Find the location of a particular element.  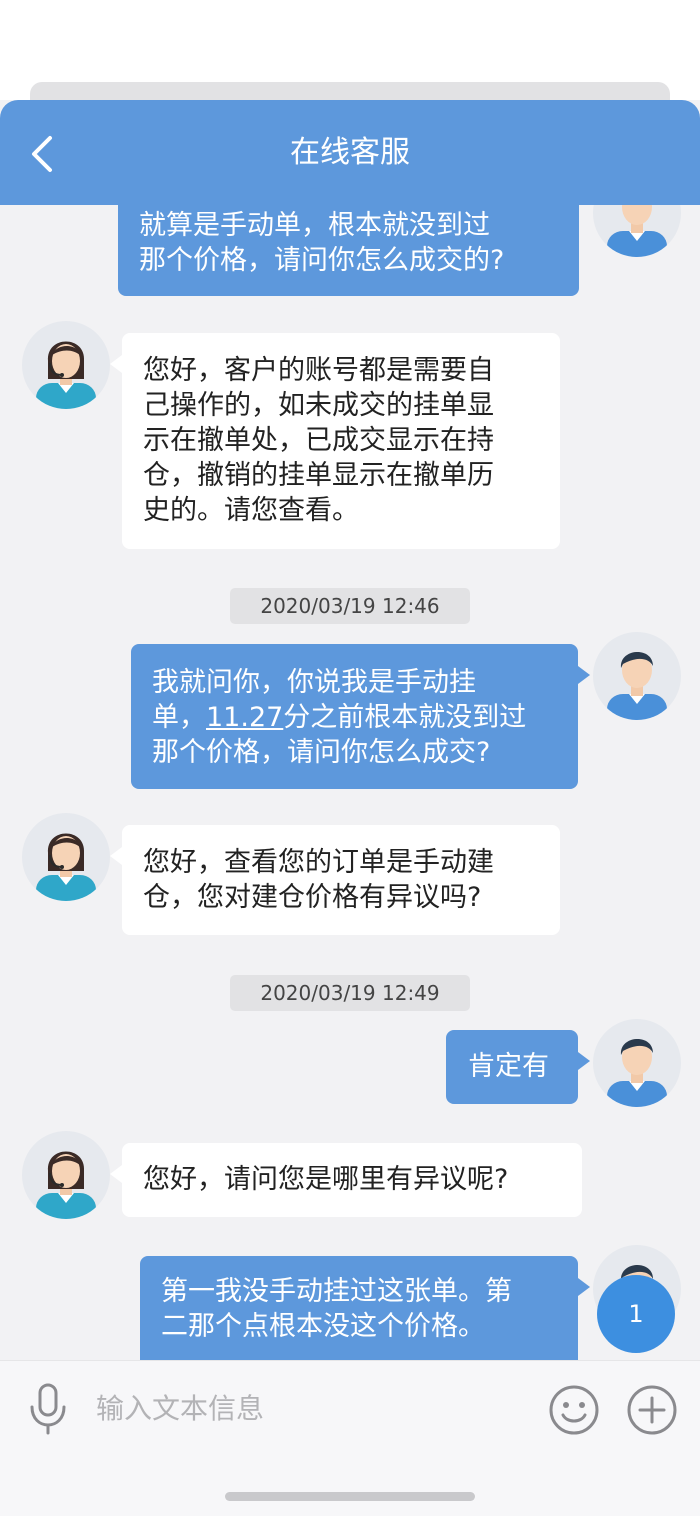

message-line: 仓，您对建仓价格有异议吗? is located at coordinates (312, 897).